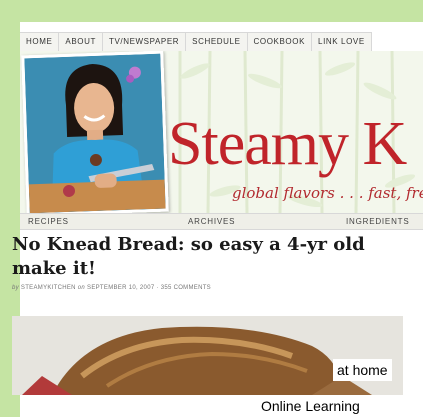 This screenshot has height=417, width=423. Describe the element at coordinates (211, 221) in the screenshot. I see `nav-archives: ARCHIVES` at that location.